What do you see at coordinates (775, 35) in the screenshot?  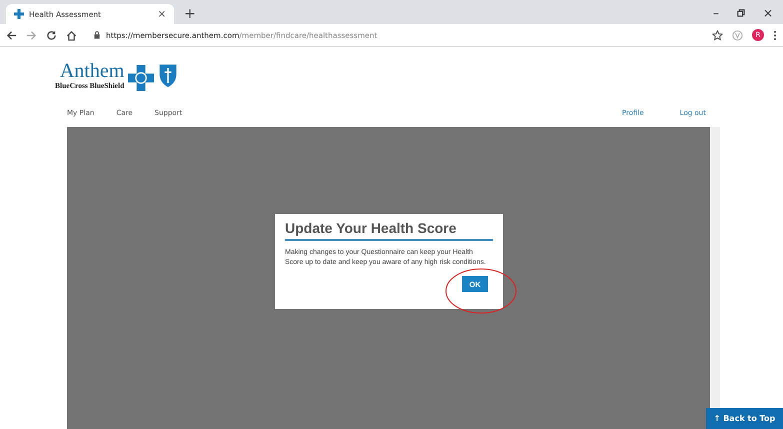 I see `menu-icon` at bounding box center [775, 35].